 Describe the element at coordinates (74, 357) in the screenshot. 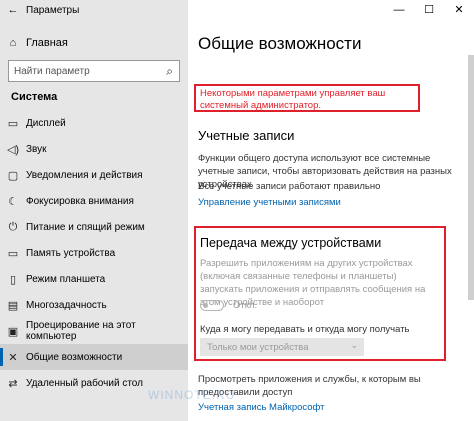

I see `sidebar-item-label: Общие возможности` at that location.